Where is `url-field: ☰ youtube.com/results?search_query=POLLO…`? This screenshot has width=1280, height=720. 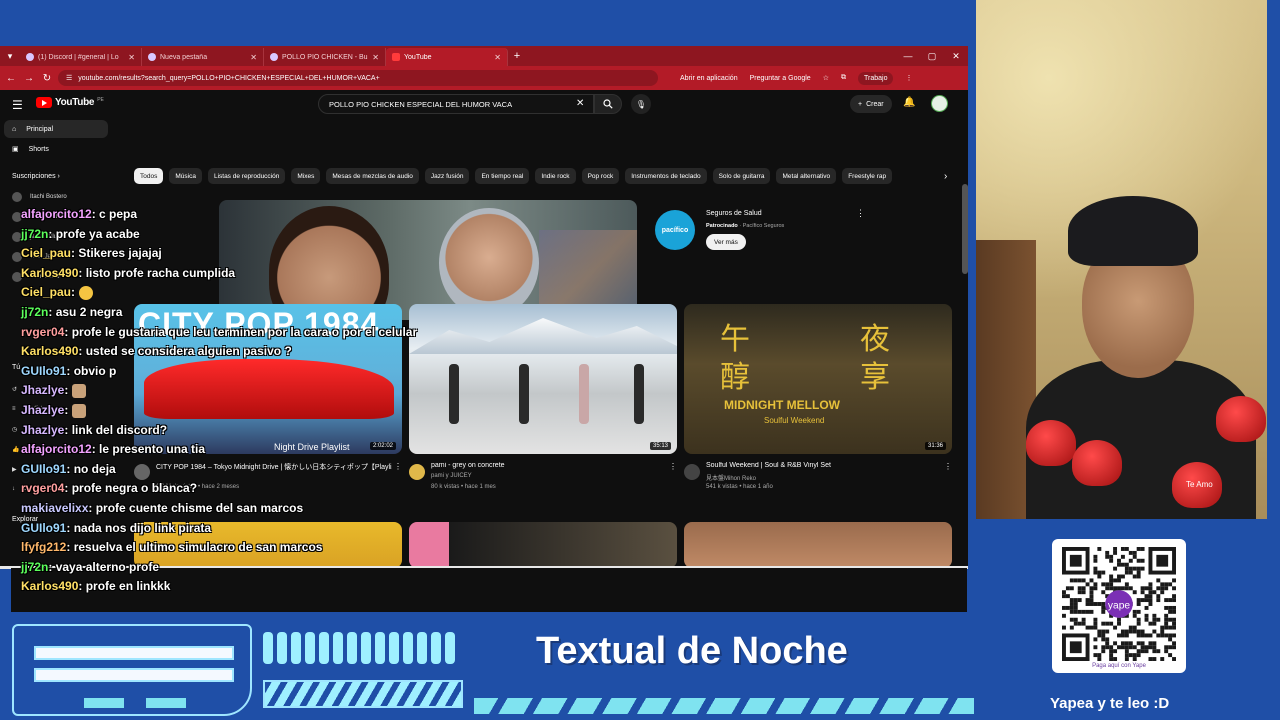
url-field: ☰ youtube.com/results?search_query=POLLO… is located at coordinates (358, 78).